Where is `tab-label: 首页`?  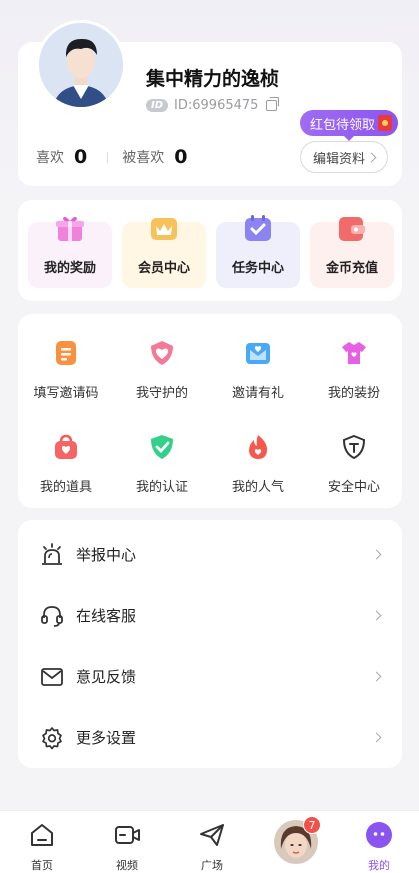 tab-label: 首页 is located at coordinates (42, 865).